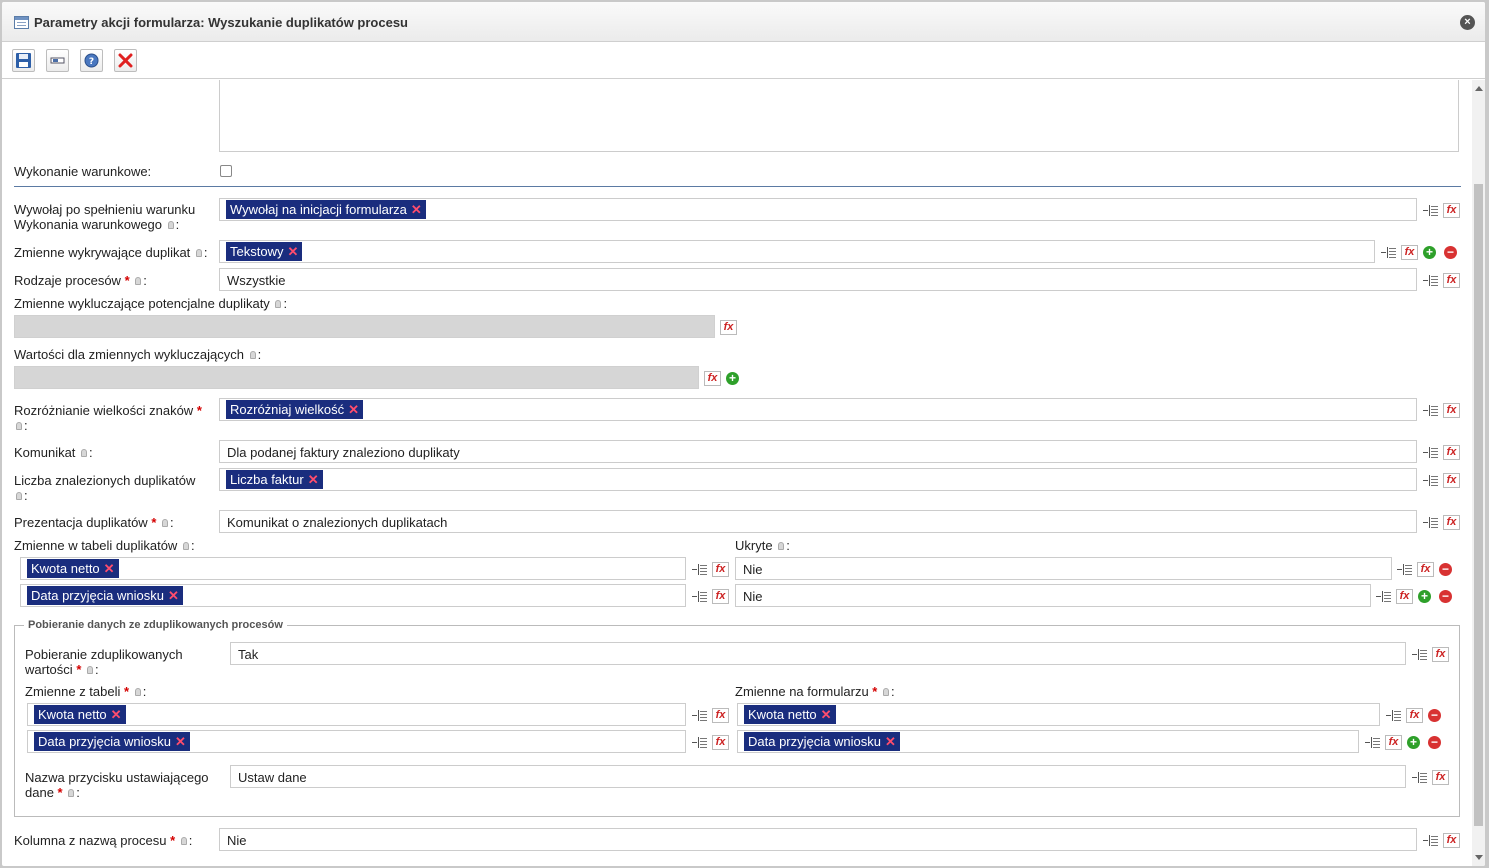 The image size is (1489, 868). What do you see at coordinates (818, 776) in the screenshot?
I see `btn-name-field: Ustaw dane` at bounding box center [818, 776].